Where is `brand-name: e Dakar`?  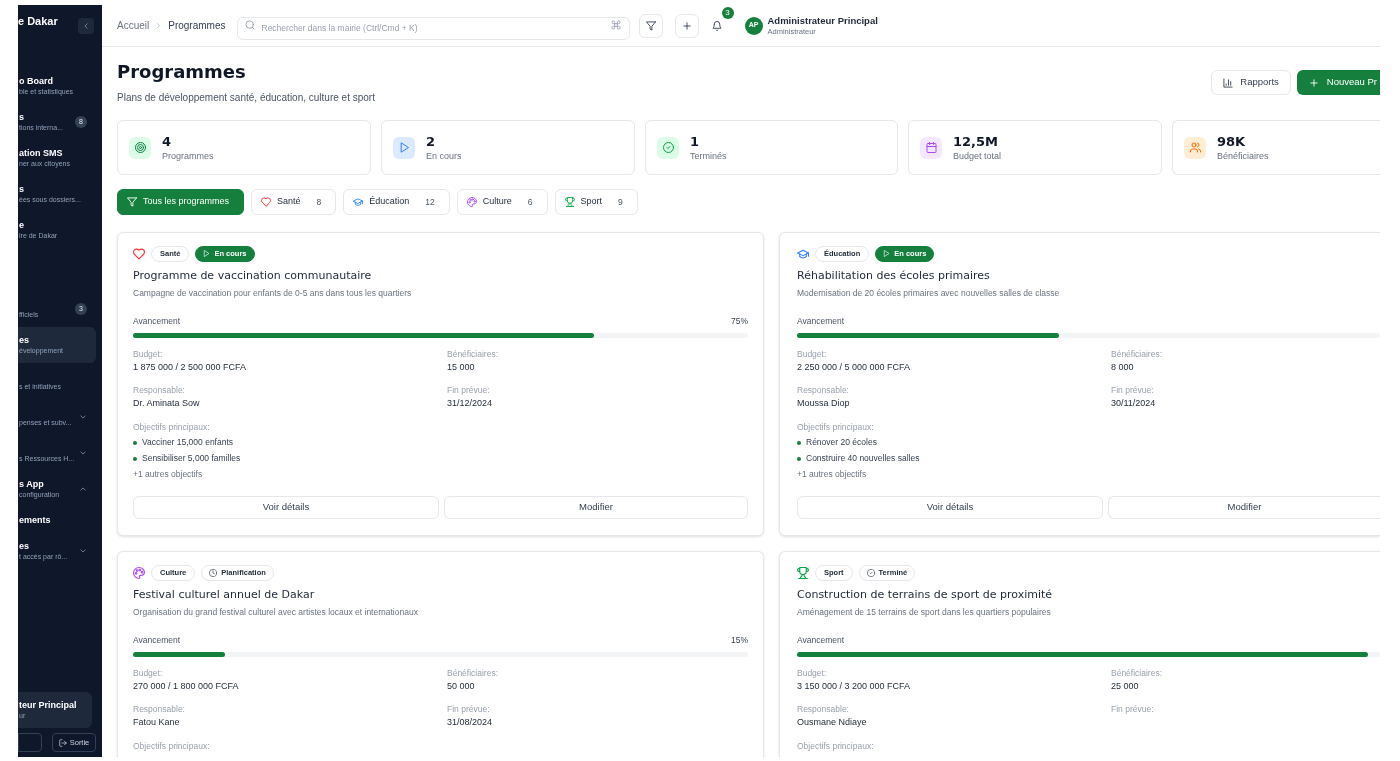
brand-name: e Dakar is located at coordinates (38, 21).